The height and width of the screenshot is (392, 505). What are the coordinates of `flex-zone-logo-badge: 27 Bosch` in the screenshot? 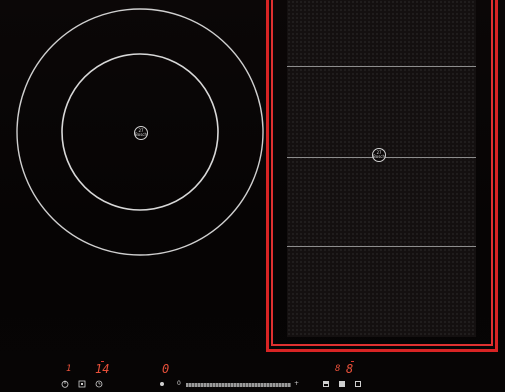 It's located at (379, 155).